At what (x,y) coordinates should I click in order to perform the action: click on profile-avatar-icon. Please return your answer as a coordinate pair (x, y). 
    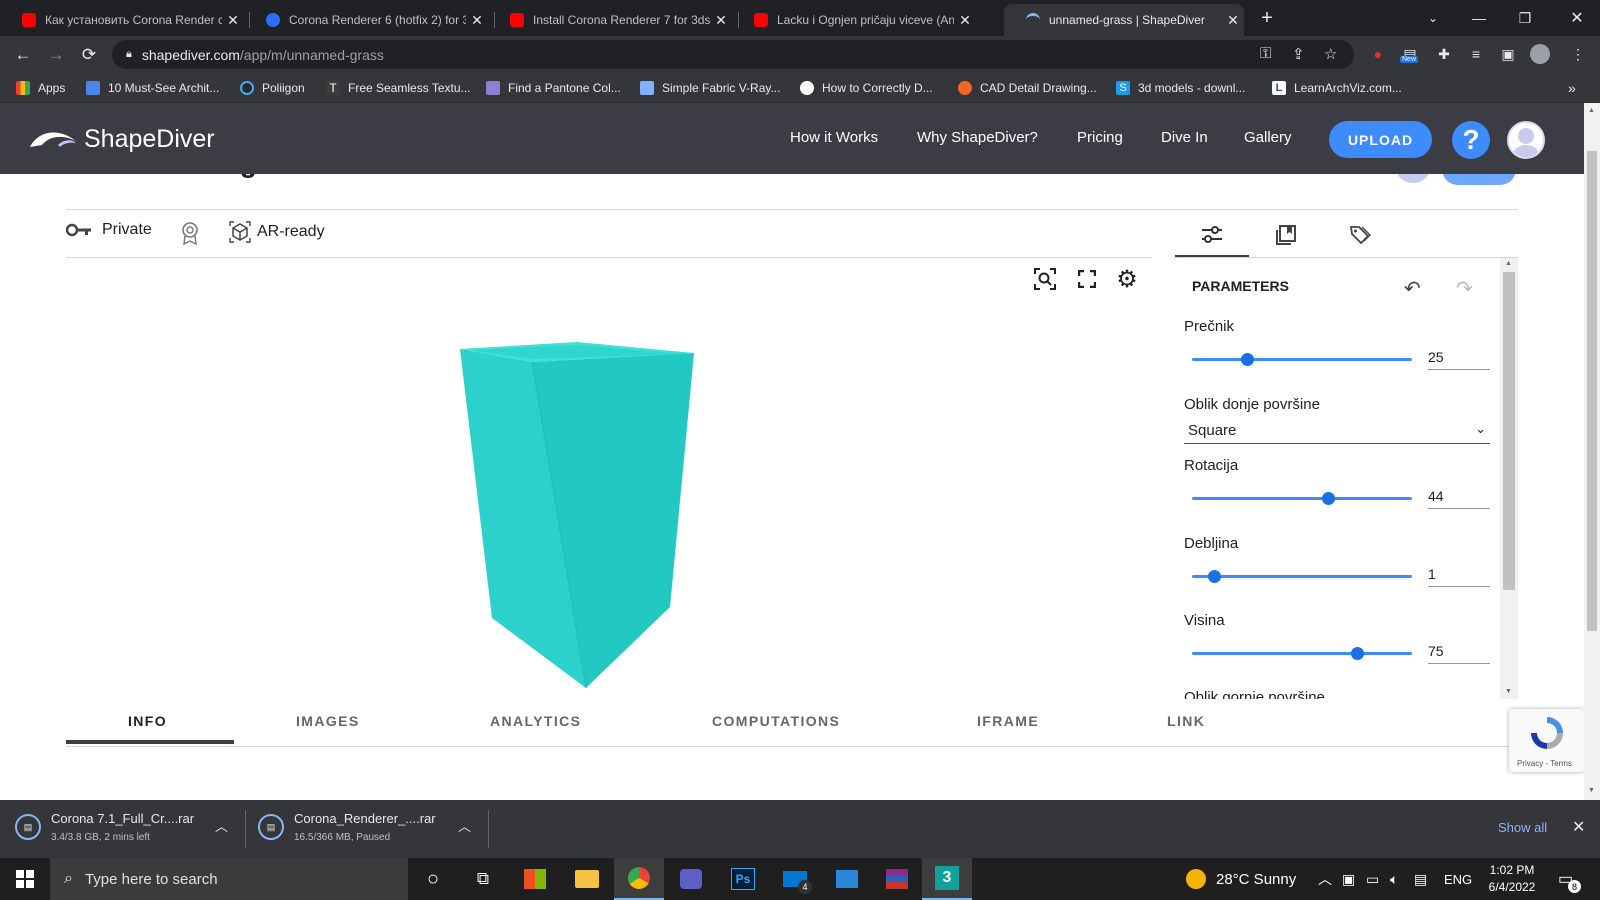
    Looking at the image, I should click on (1540, 54).